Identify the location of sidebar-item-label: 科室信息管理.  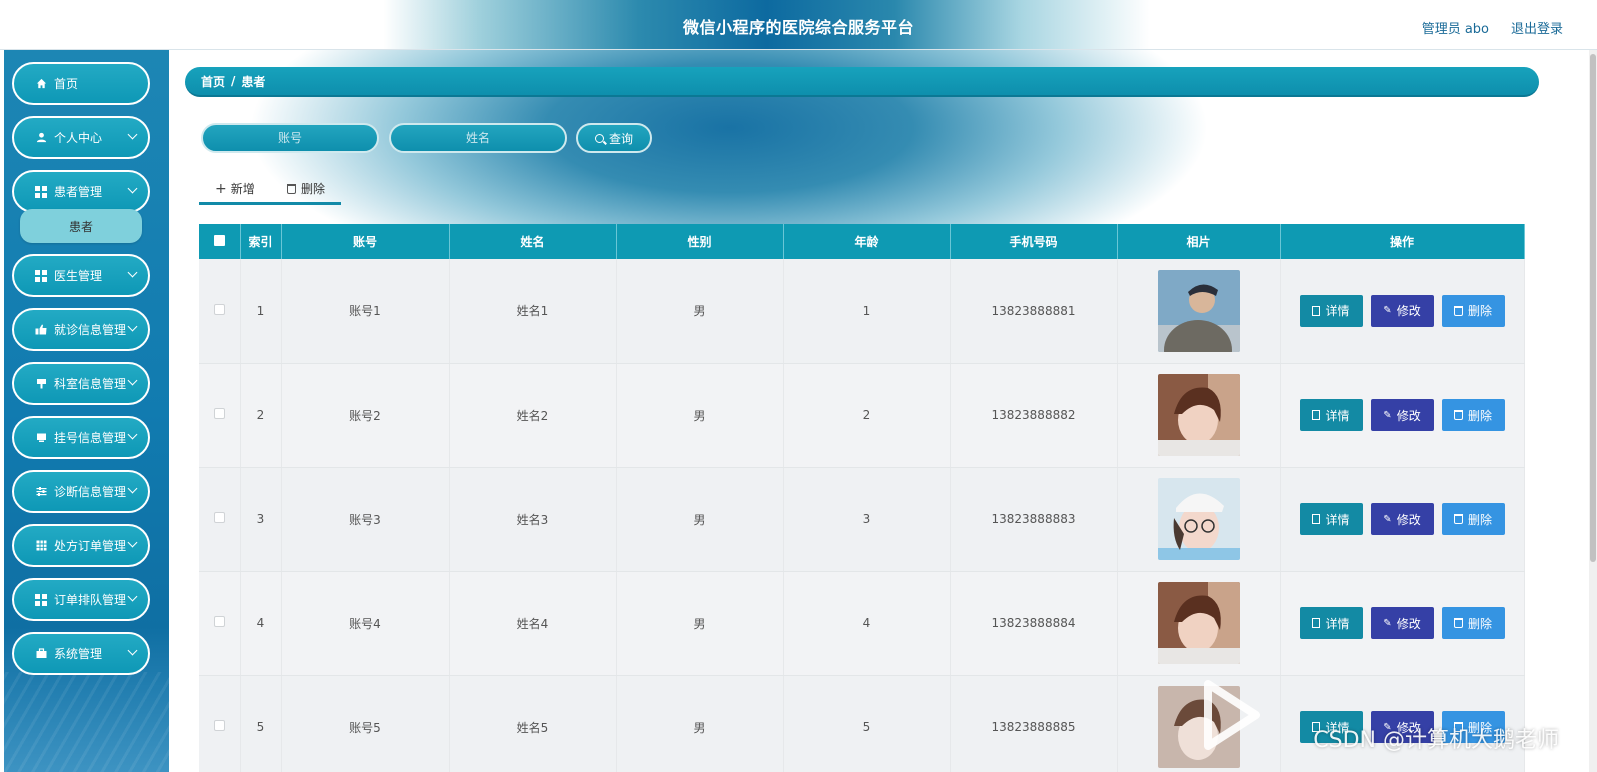
(90, 384).